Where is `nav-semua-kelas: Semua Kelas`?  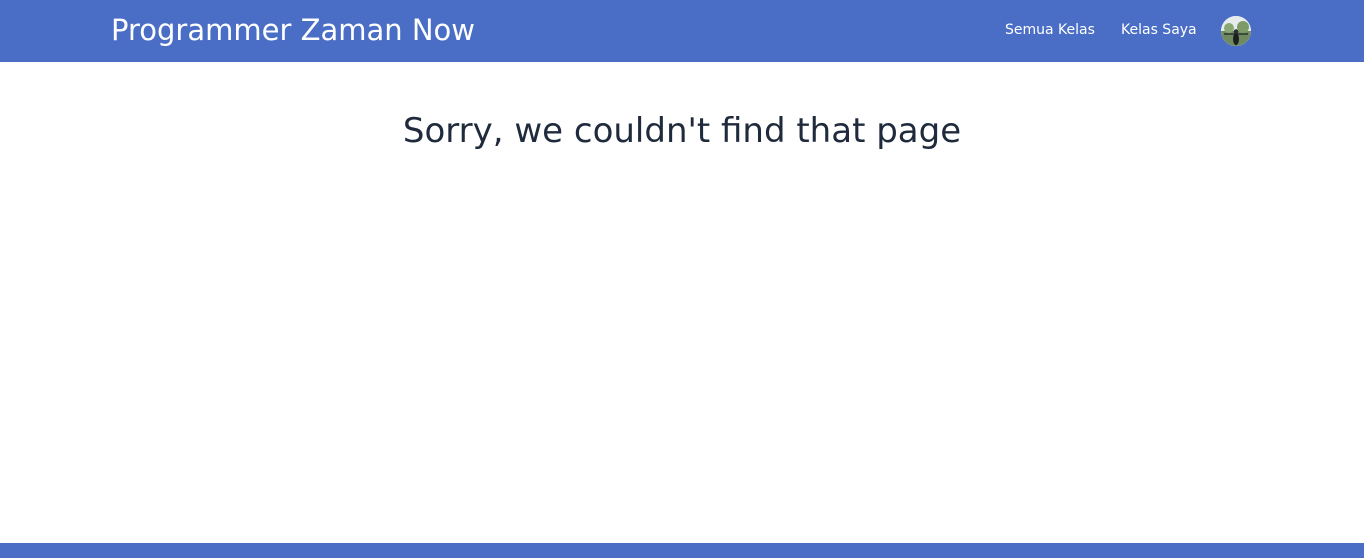 nav-semua-kelas: Semua Kelas is located at coordinates (1050, 30).